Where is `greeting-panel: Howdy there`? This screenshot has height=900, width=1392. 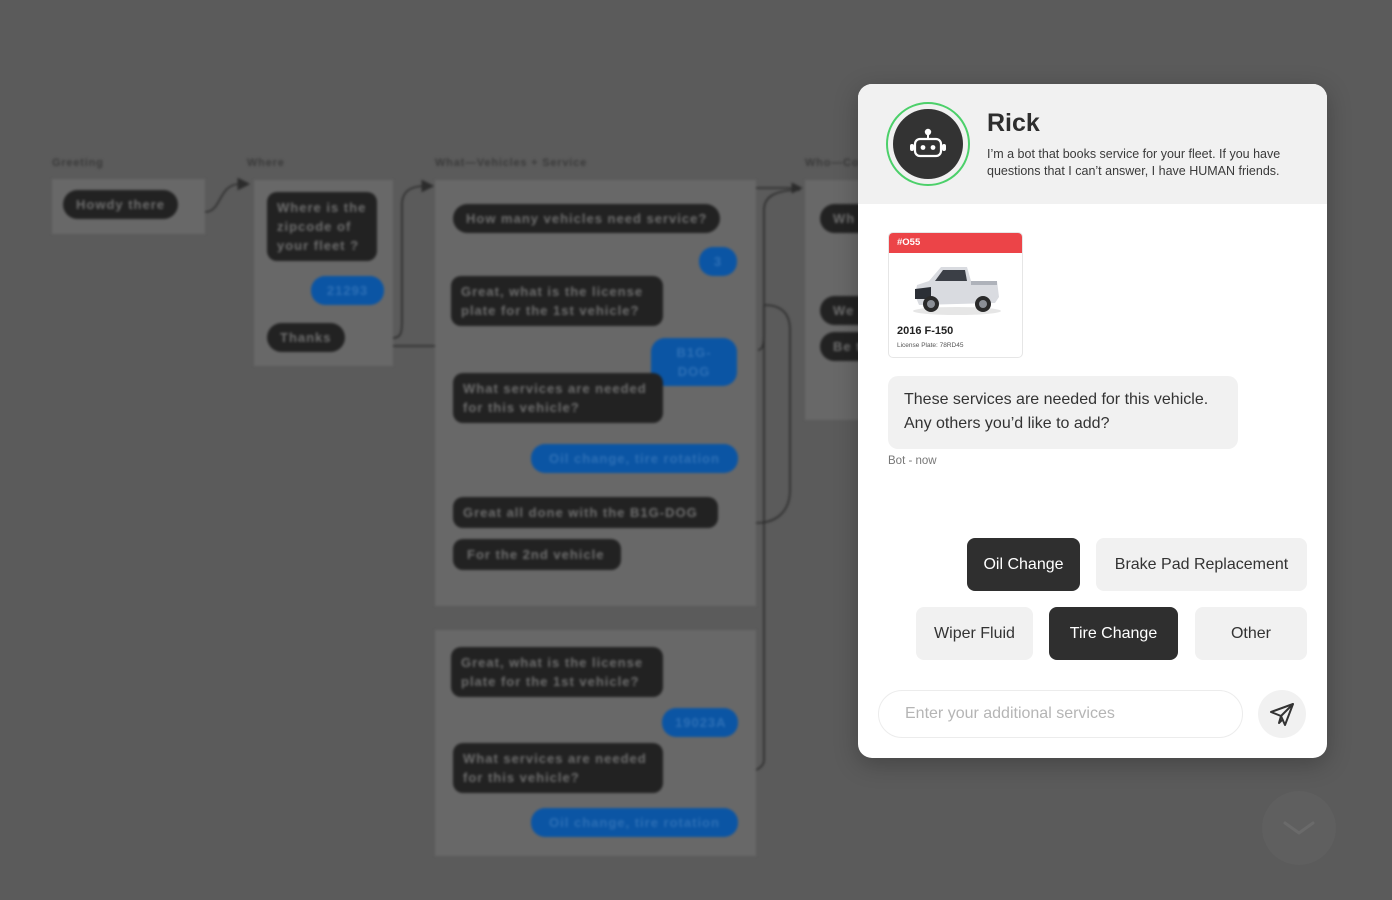
greeting-panel: Howdy there is located at coordinates (128, 206).